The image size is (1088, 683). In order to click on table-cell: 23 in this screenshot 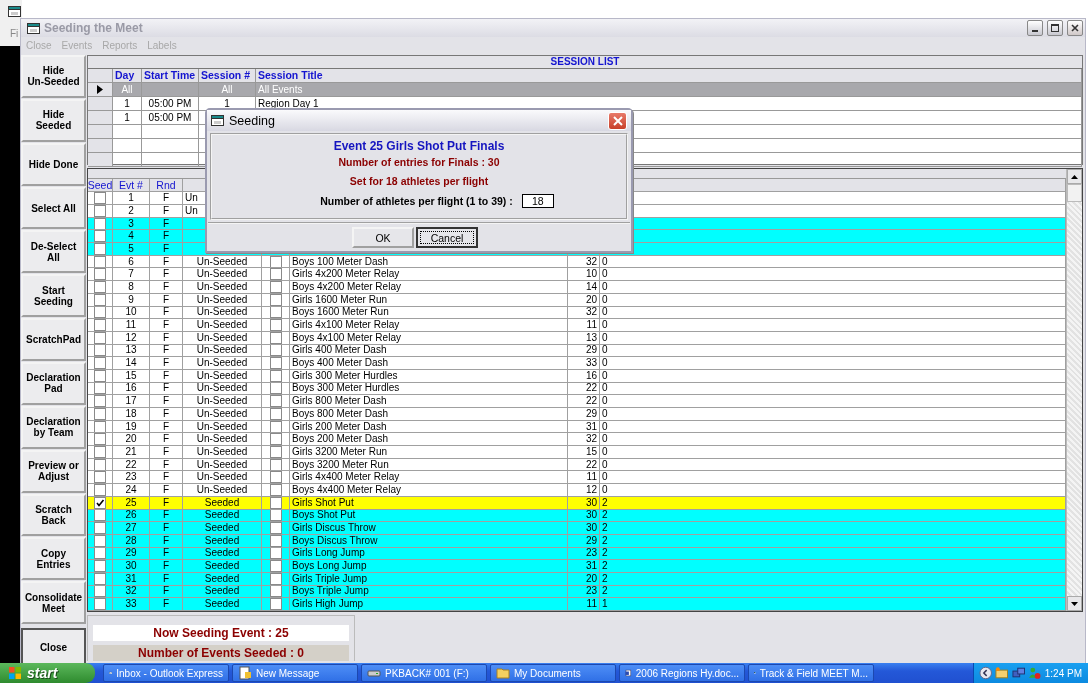, I will do `click(584, 553)`.